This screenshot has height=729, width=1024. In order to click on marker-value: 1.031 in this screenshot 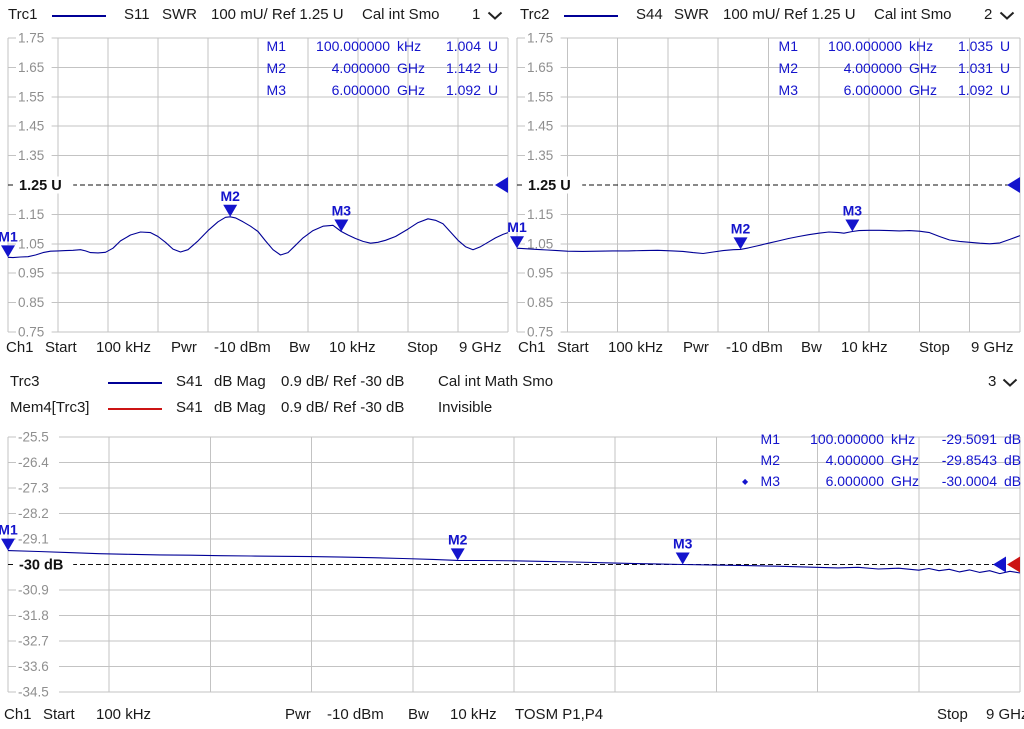, I will do `click(975, 68)`.